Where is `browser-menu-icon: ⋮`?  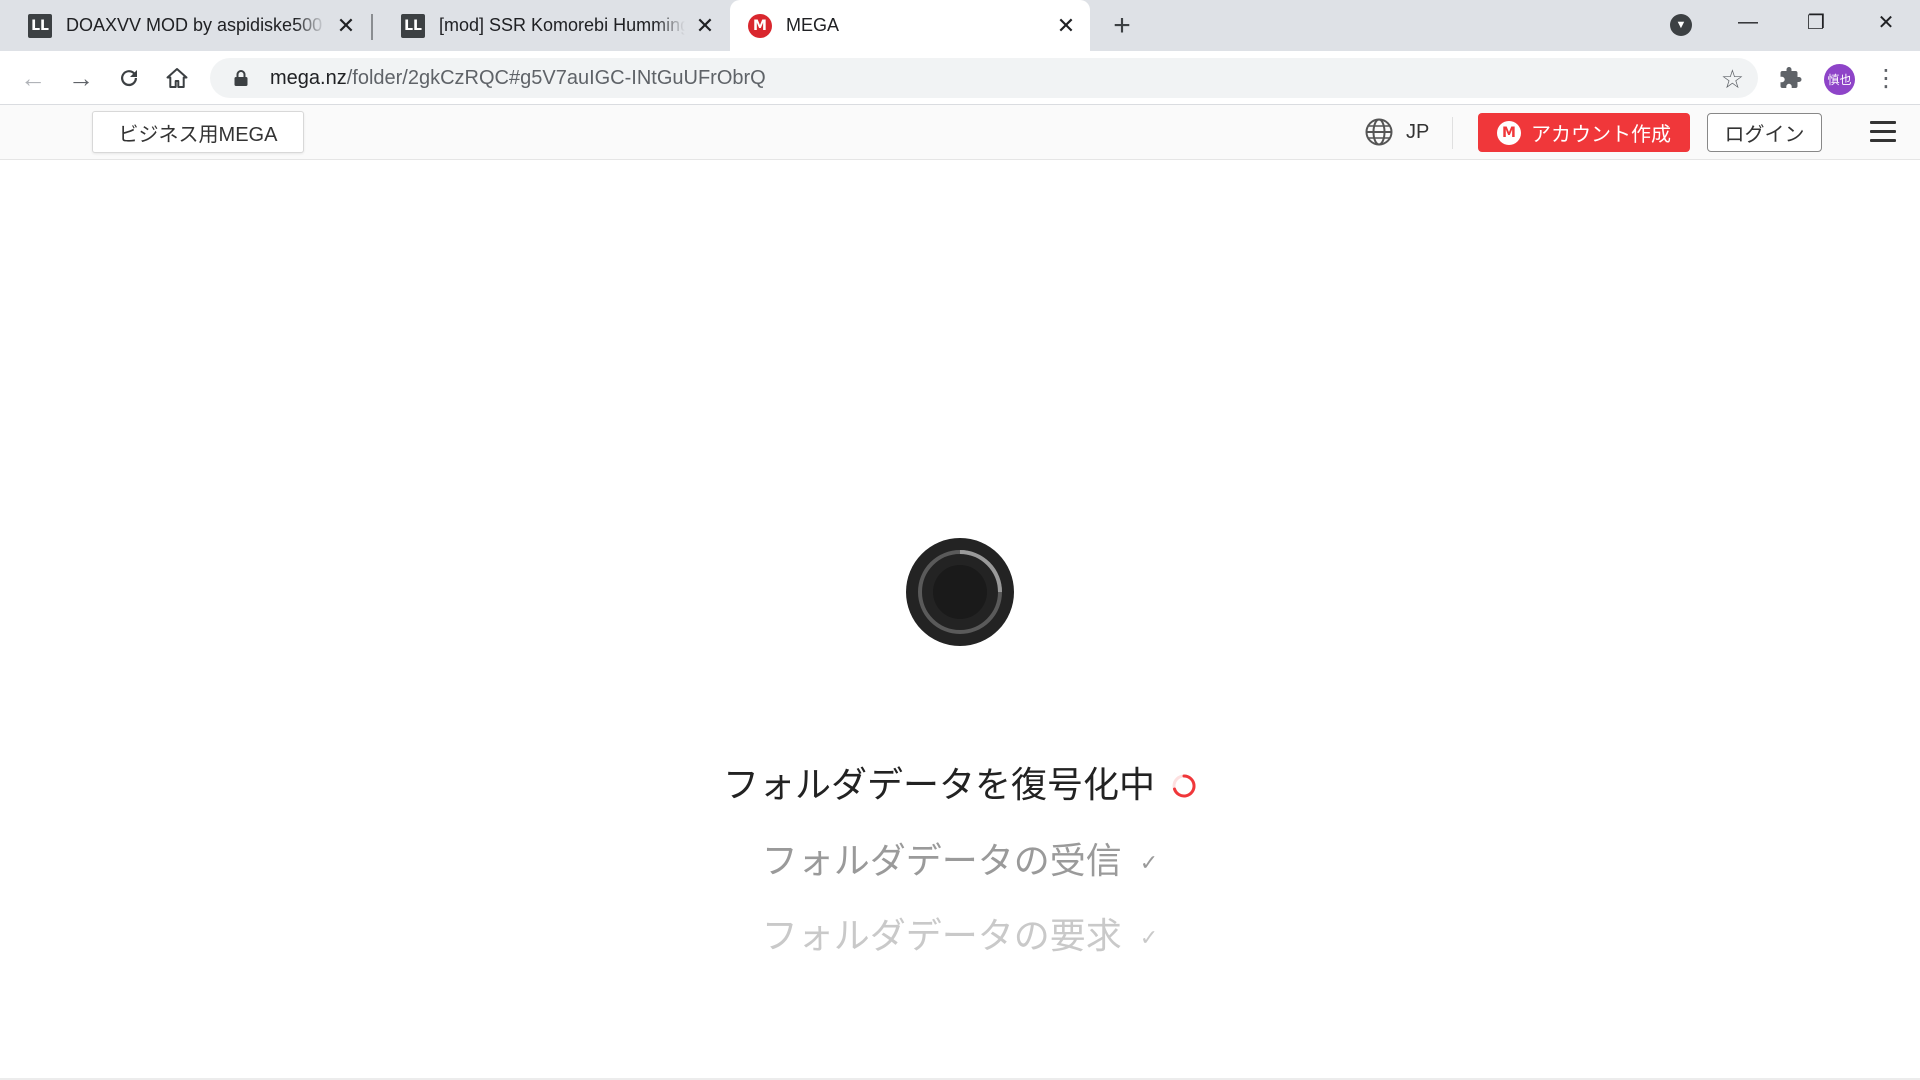
browser-menu-icon: ⋮ is located at coordinates (1886, 78).